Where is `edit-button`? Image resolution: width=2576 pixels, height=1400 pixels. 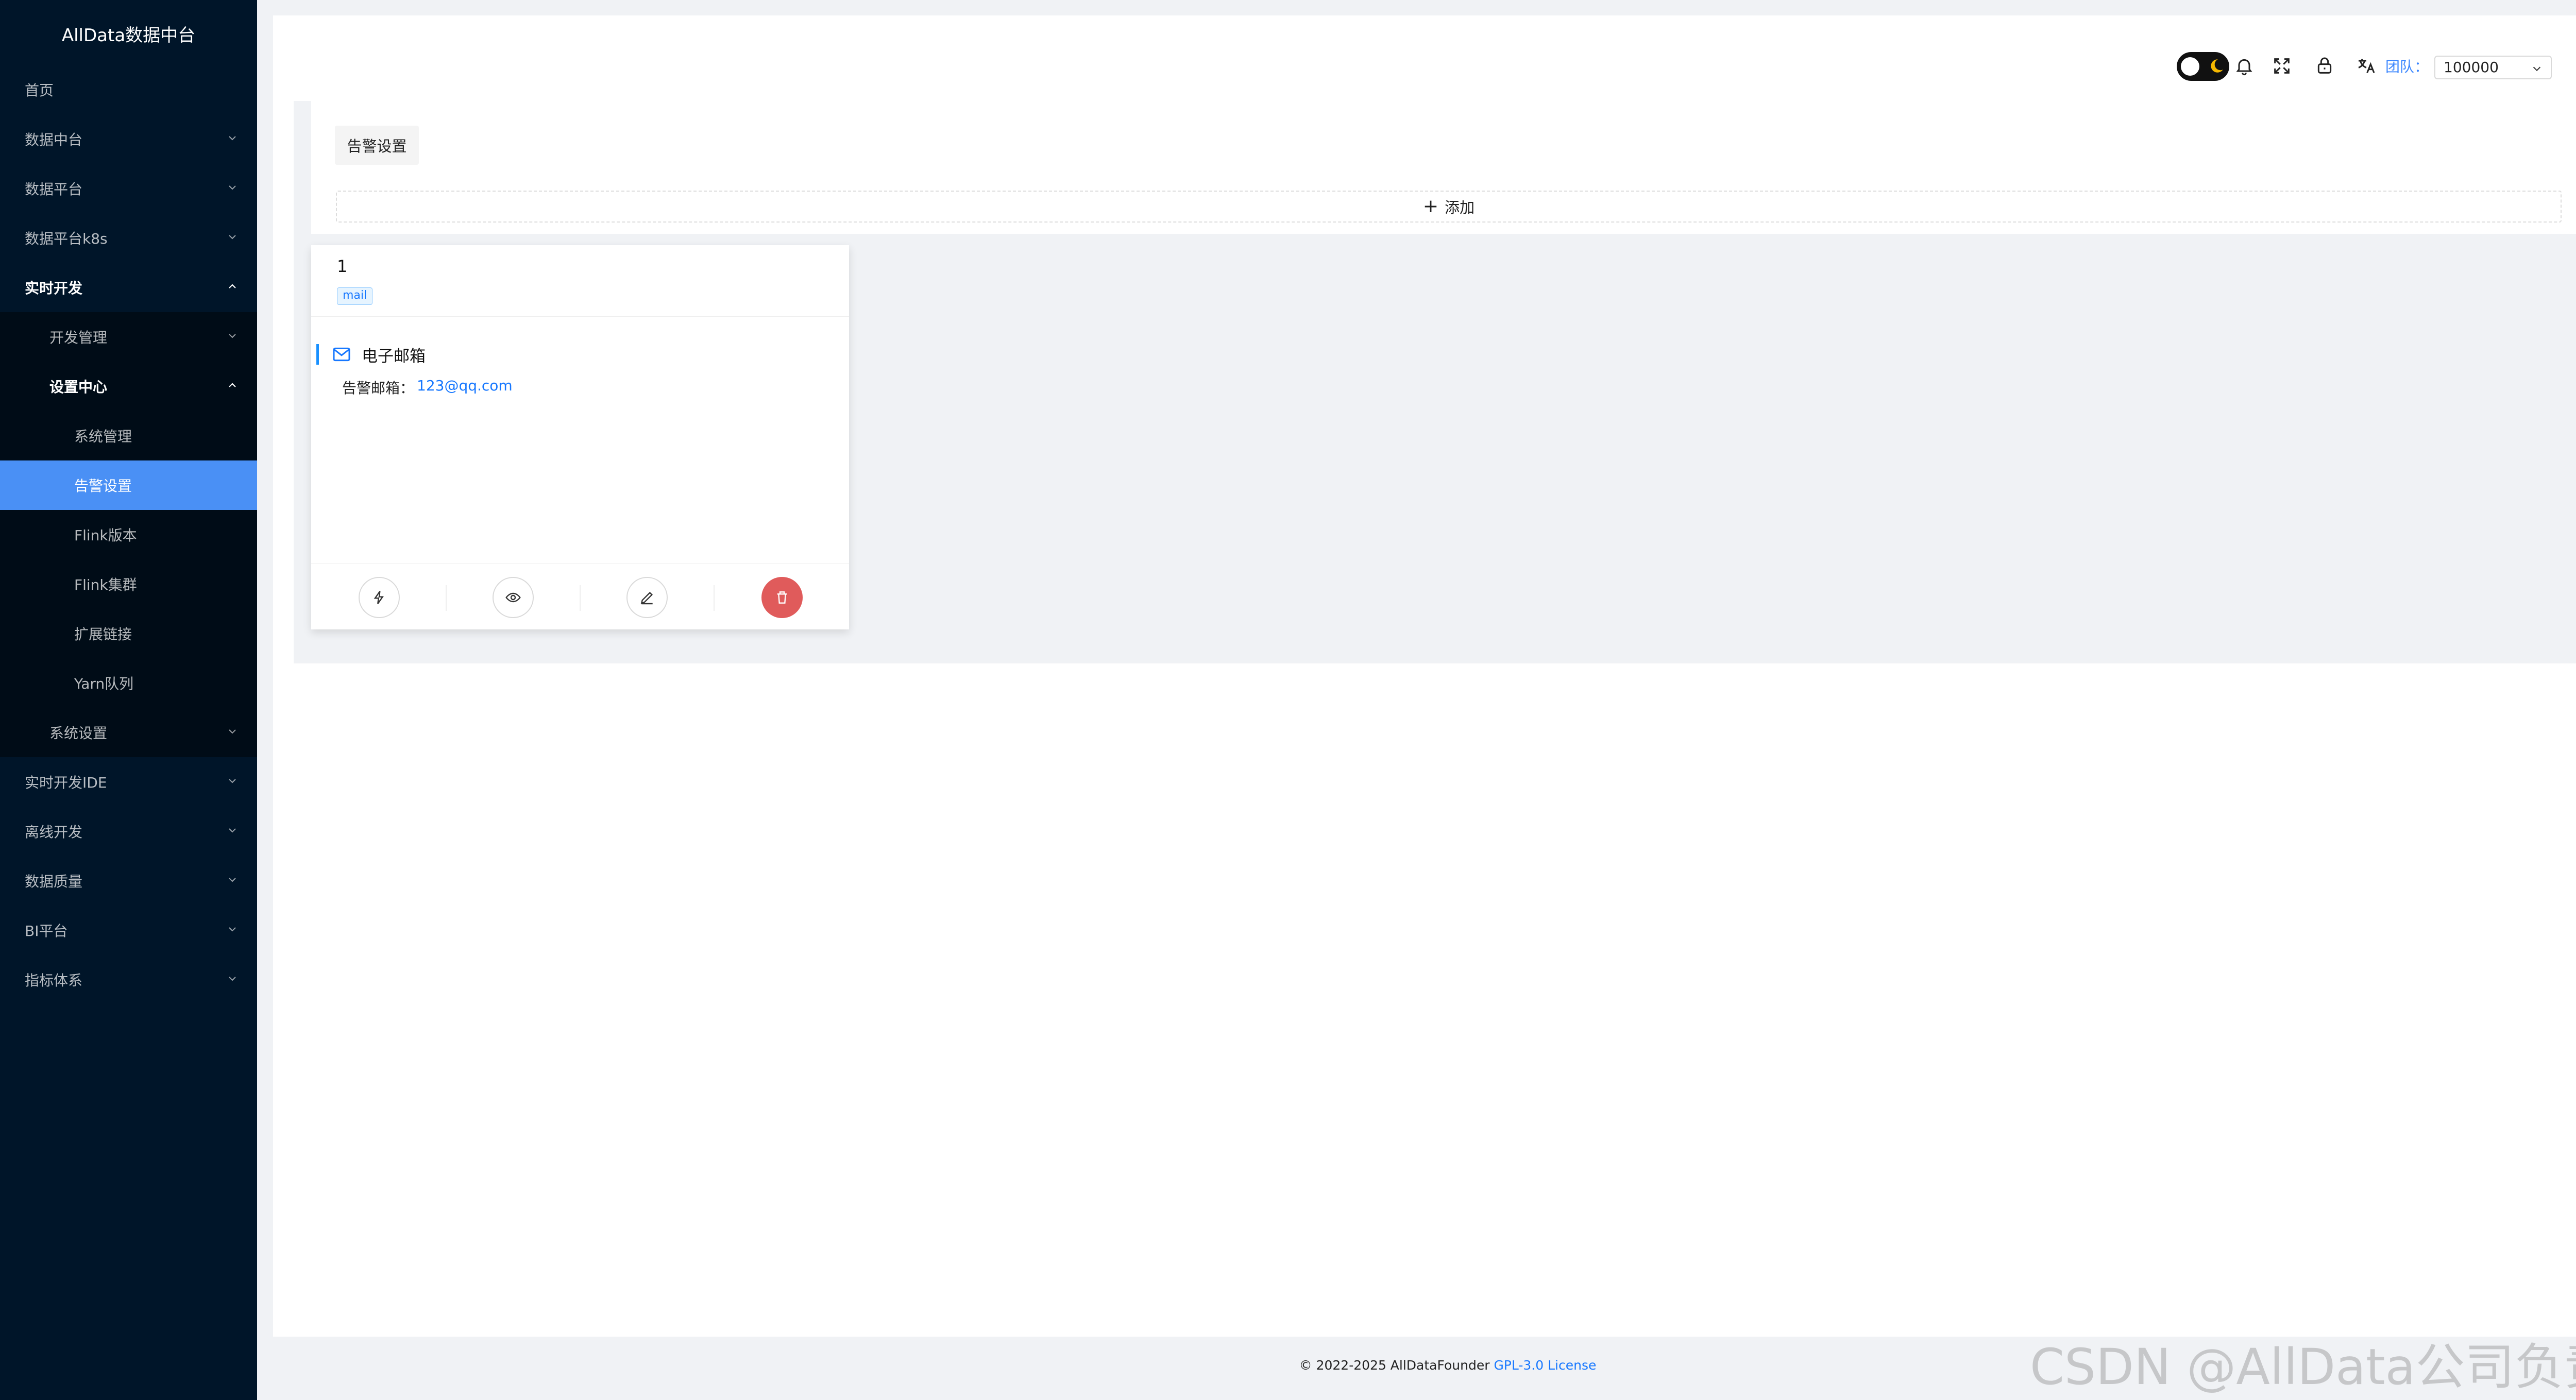
edit-button is located at coordinates (647, 597).